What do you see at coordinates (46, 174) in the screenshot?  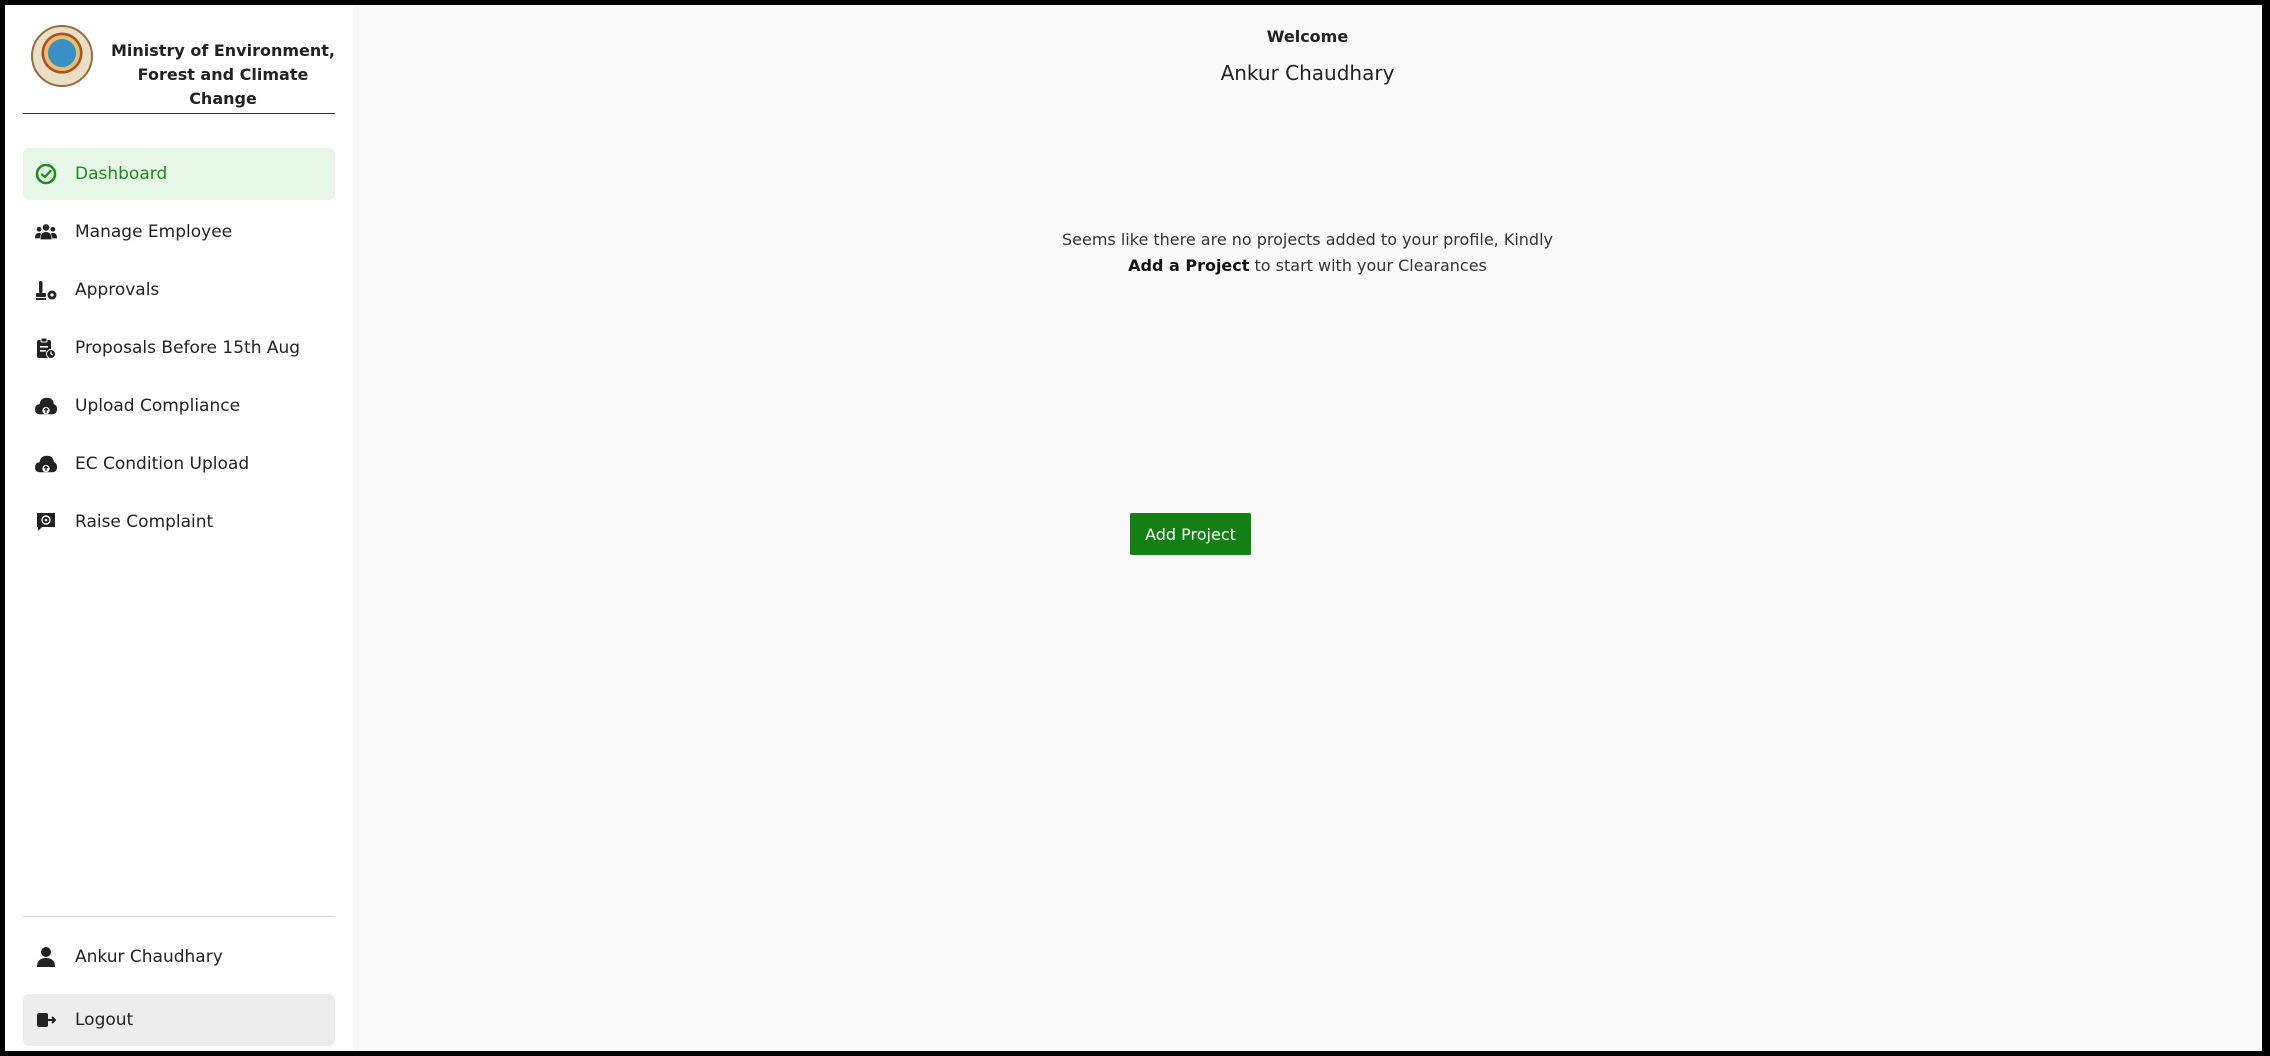 I see `dashboard-icon` at bounding box center [46, 174].